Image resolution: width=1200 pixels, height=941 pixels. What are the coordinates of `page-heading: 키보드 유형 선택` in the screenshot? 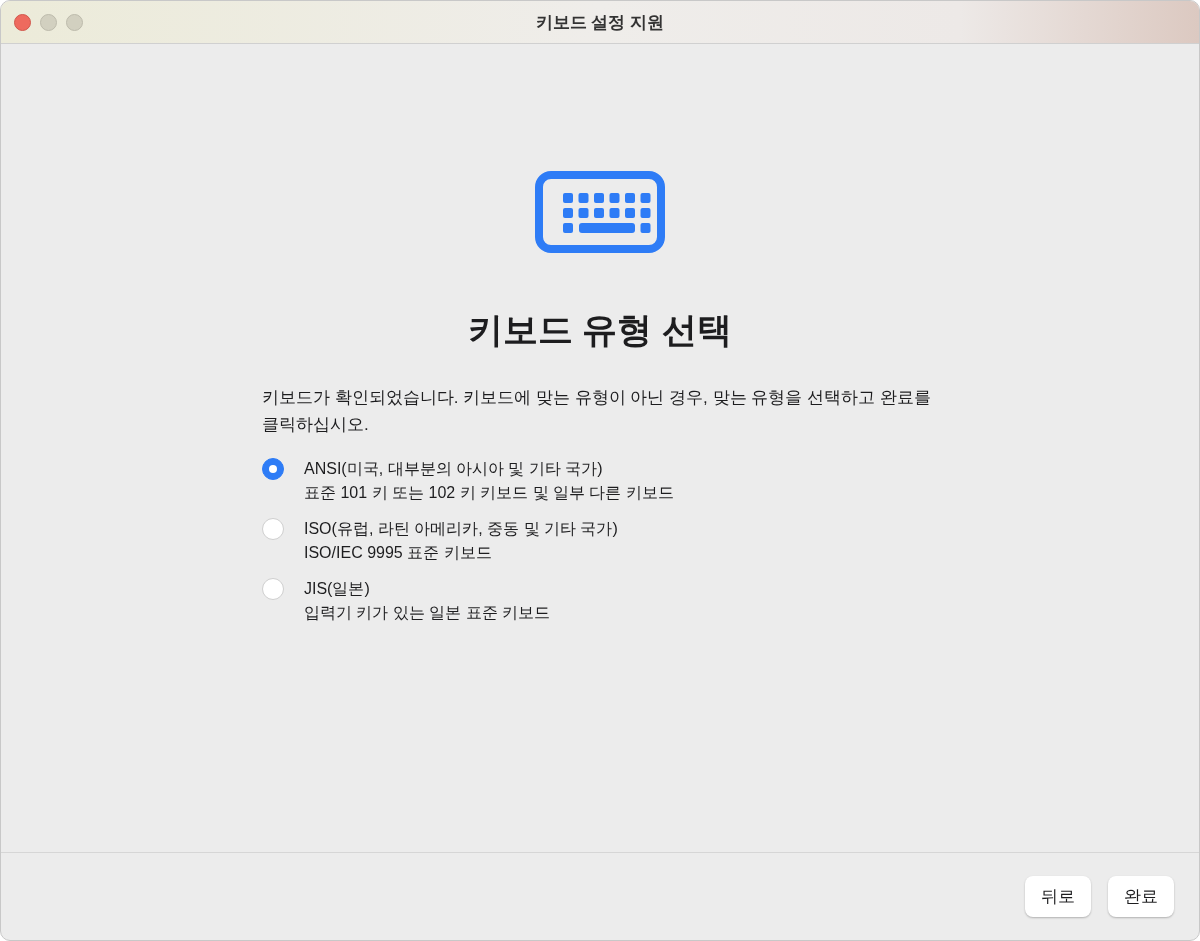 It's located at (600, 330).